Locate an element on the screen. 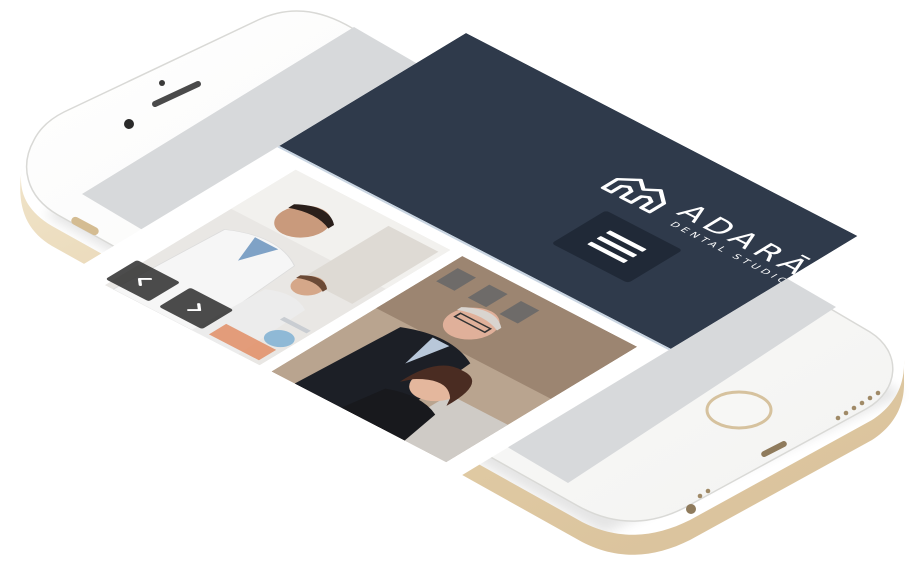  house-tooth-logo-icon is located at coordinates (633, 195).